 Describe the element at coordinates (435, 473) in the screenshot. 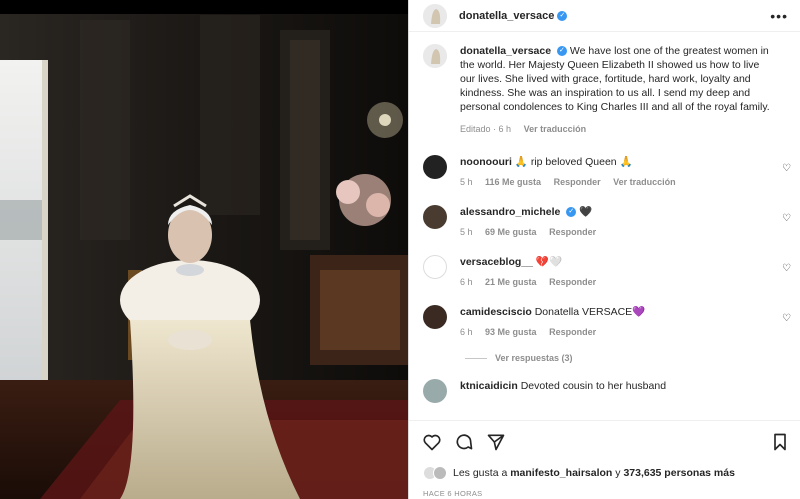

I see `liker-avatars` at that location.